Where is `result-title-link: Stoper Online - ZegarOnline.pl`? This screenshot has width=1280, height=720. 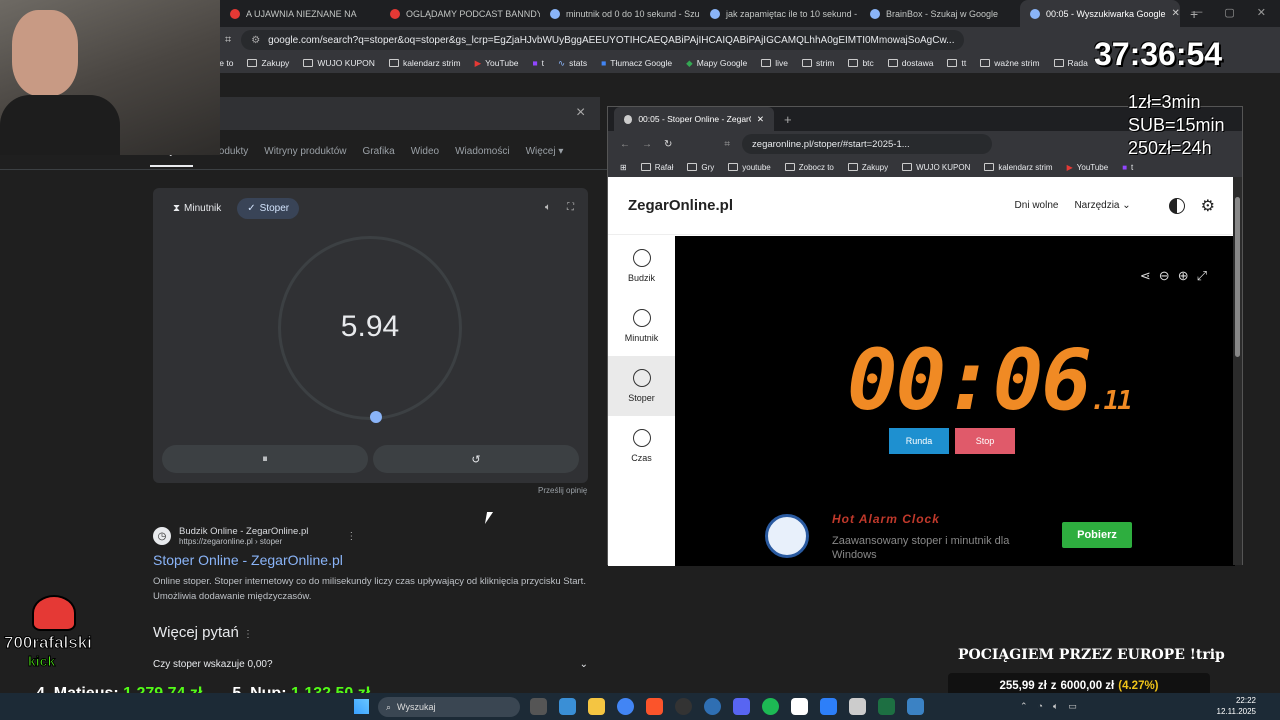
result-title-link: Stoper Online - ZegarOnline.pl is located at coordinates (373, 560).